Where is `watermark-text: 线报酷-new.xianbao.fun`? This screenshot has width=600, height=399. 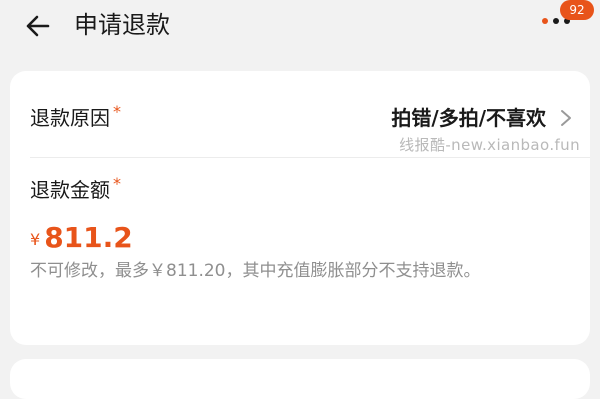 watermark-text: 线报酷-new.xianbao.fun is located at coordinates (489, 145).